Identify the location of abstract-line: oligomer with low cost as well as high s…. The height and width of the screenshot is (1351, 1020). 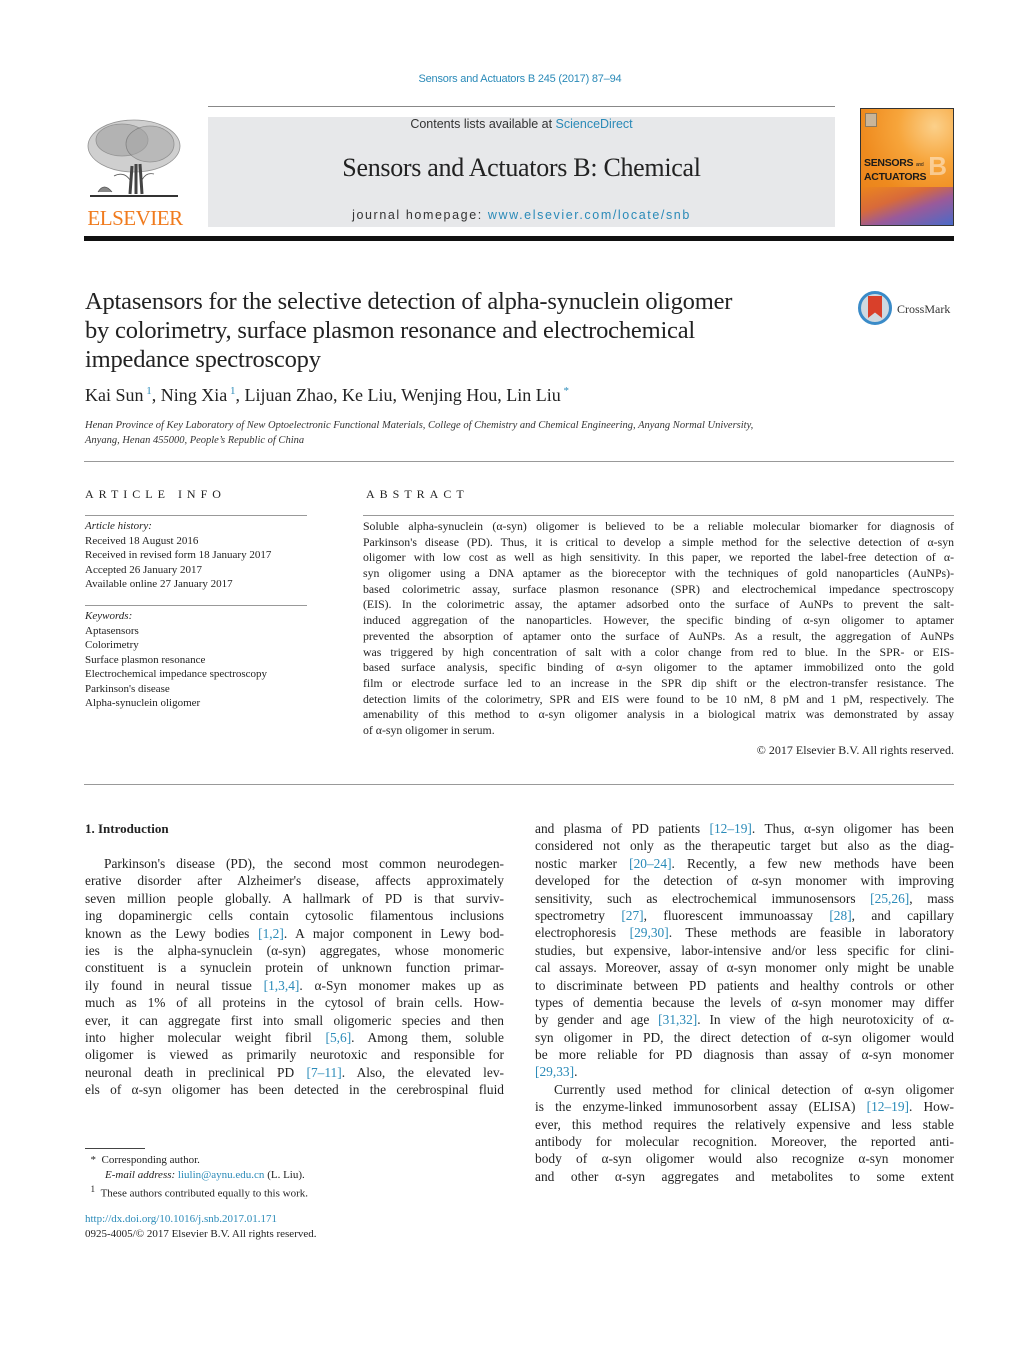
(658, 557).